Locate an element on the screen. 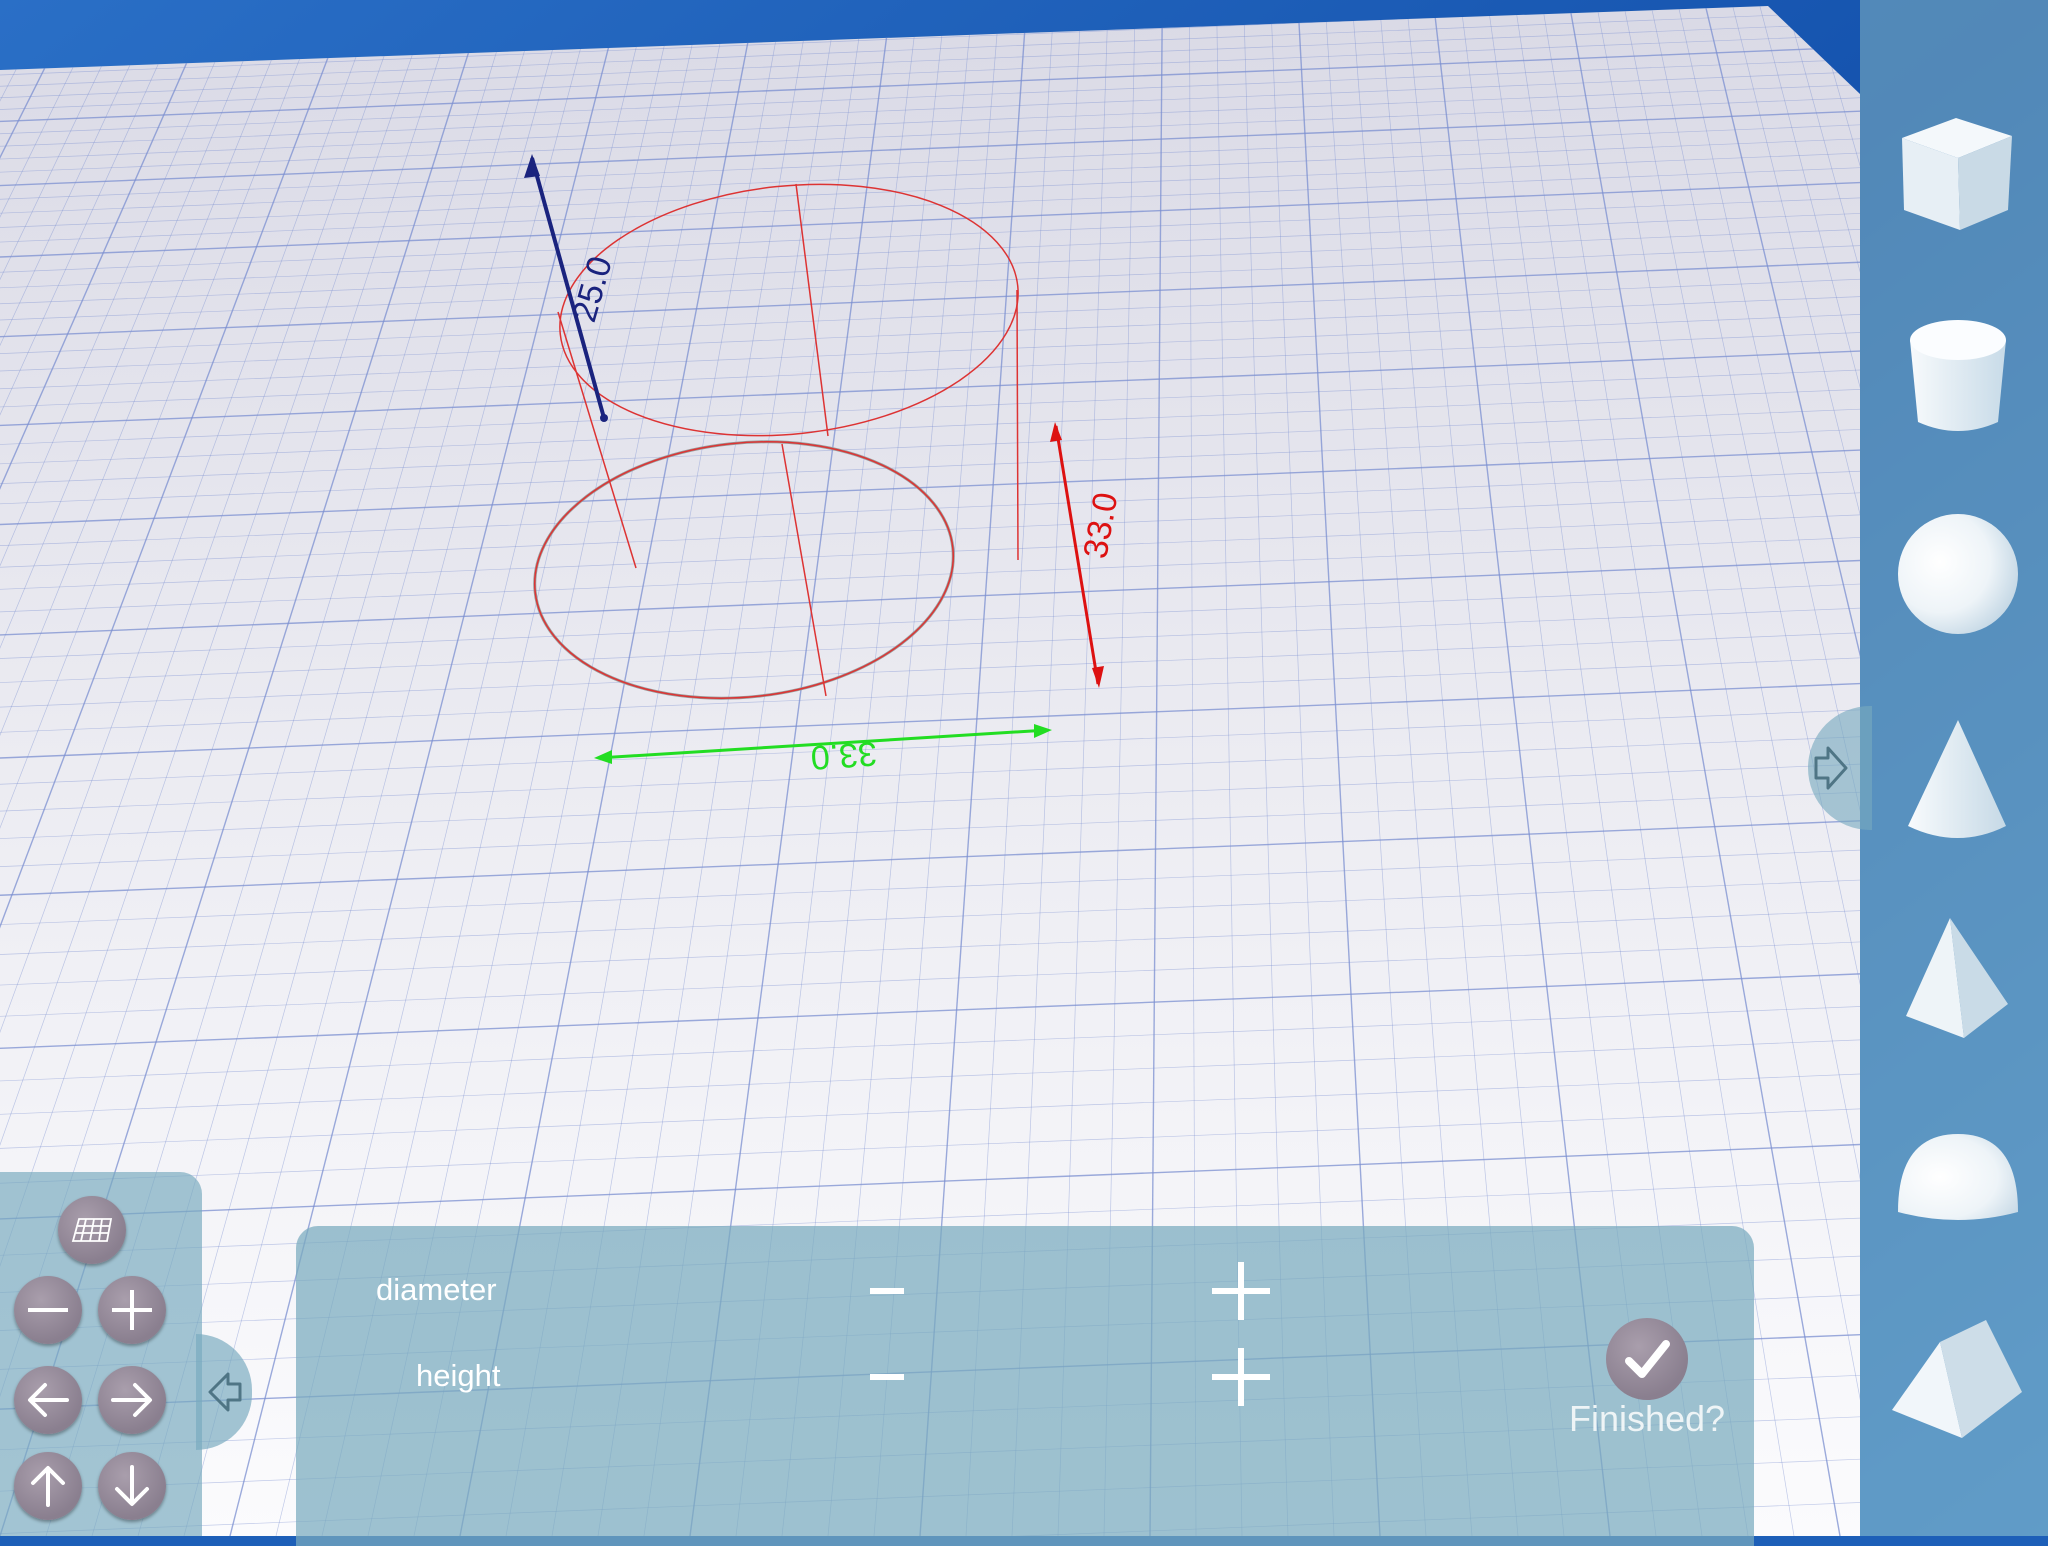  prism-shape-button is located at coordinates (1958, 1384).